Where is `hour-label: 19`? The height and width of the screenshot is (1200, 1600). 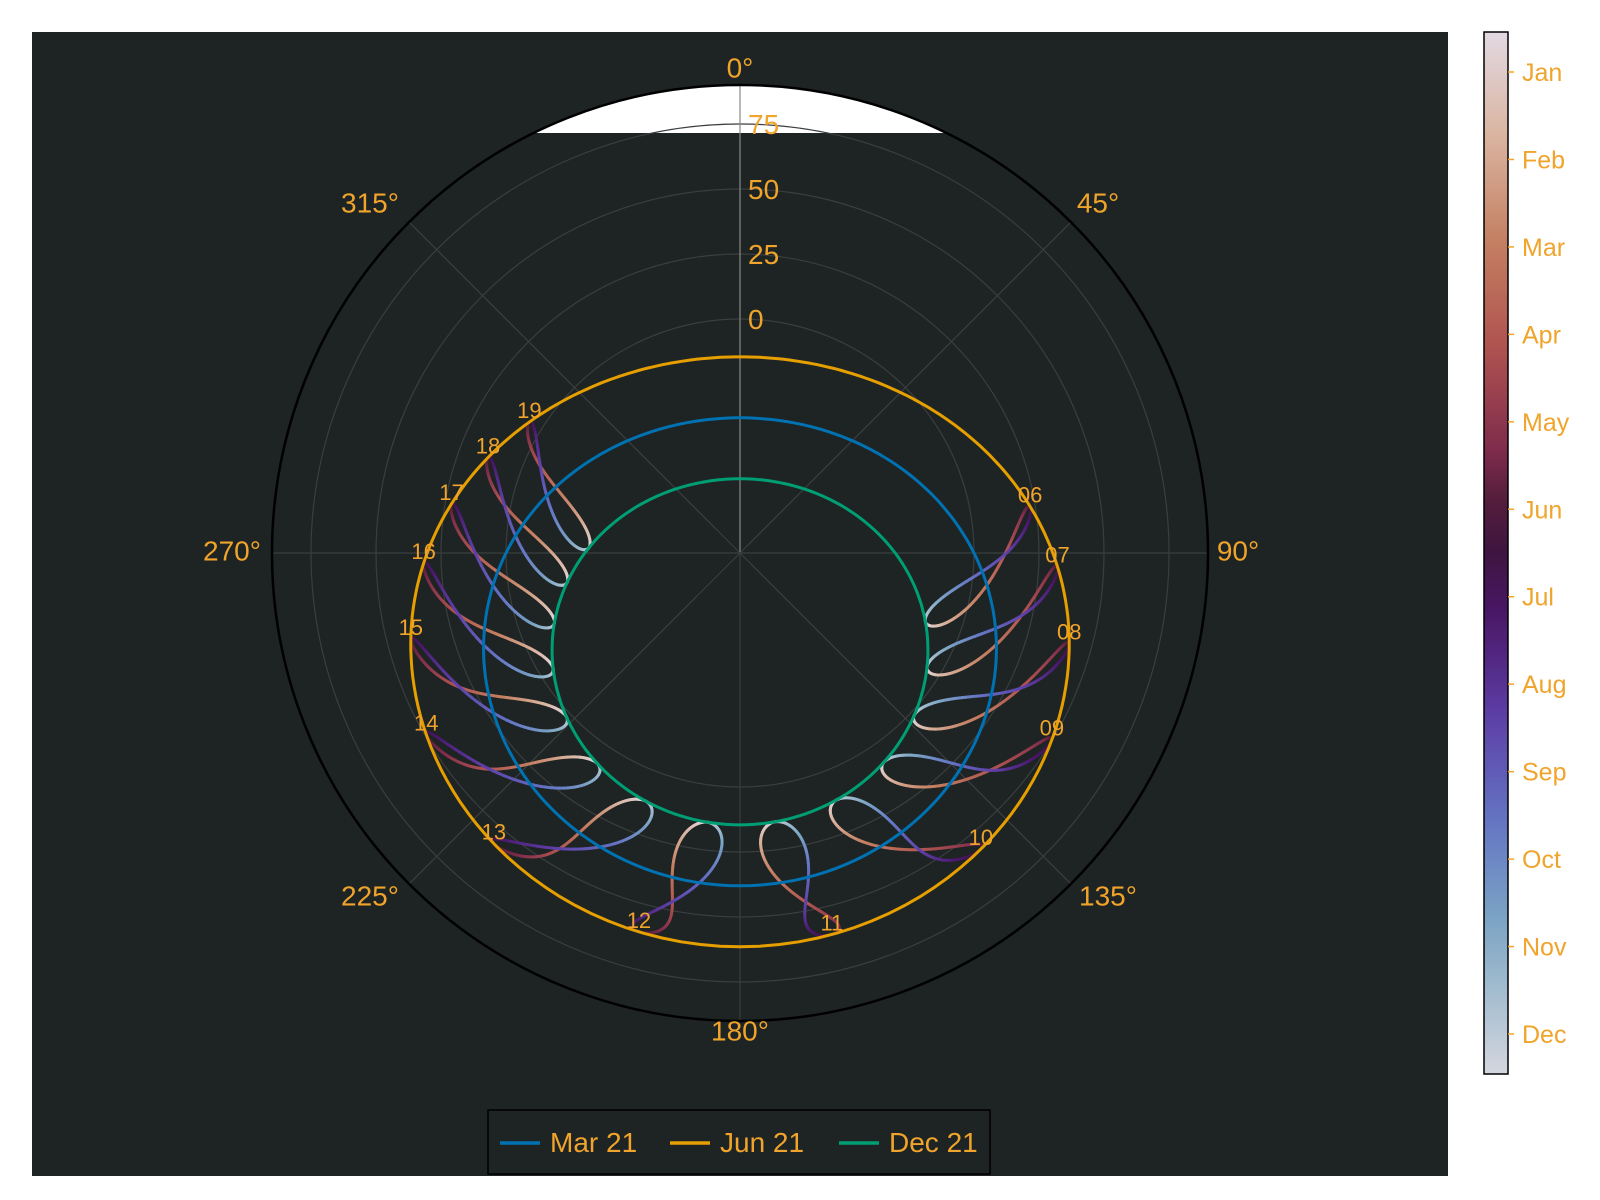 hour-label: 19 is located at coordinates (529, 410).